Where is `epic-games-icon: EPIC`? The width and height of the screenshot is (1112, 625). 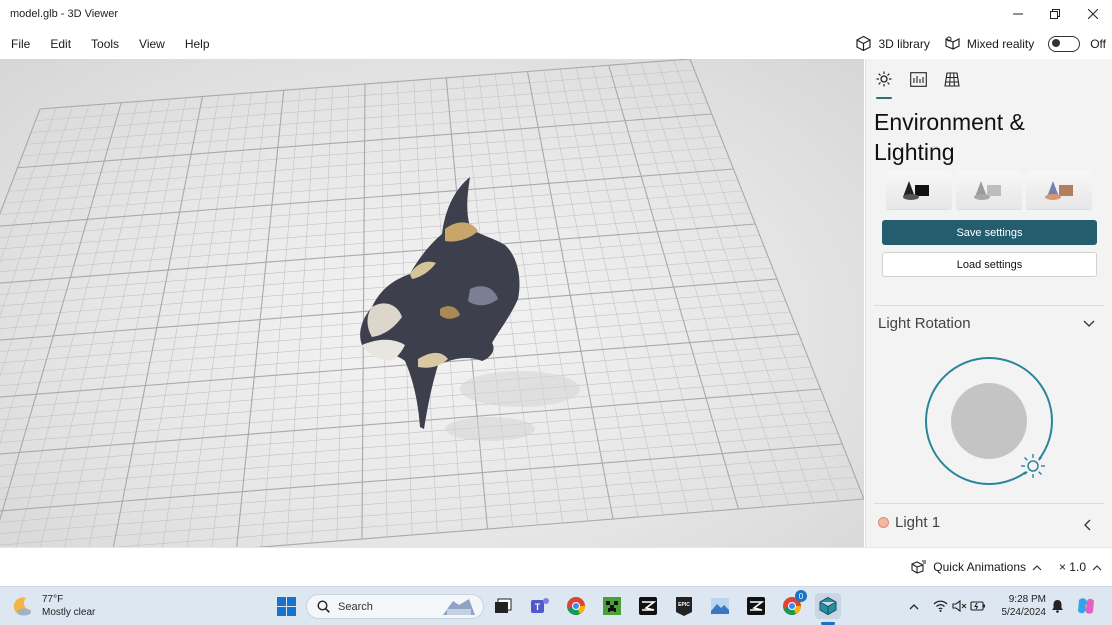
epic-games-icon: EPIC is located at coordinates (684, 606).